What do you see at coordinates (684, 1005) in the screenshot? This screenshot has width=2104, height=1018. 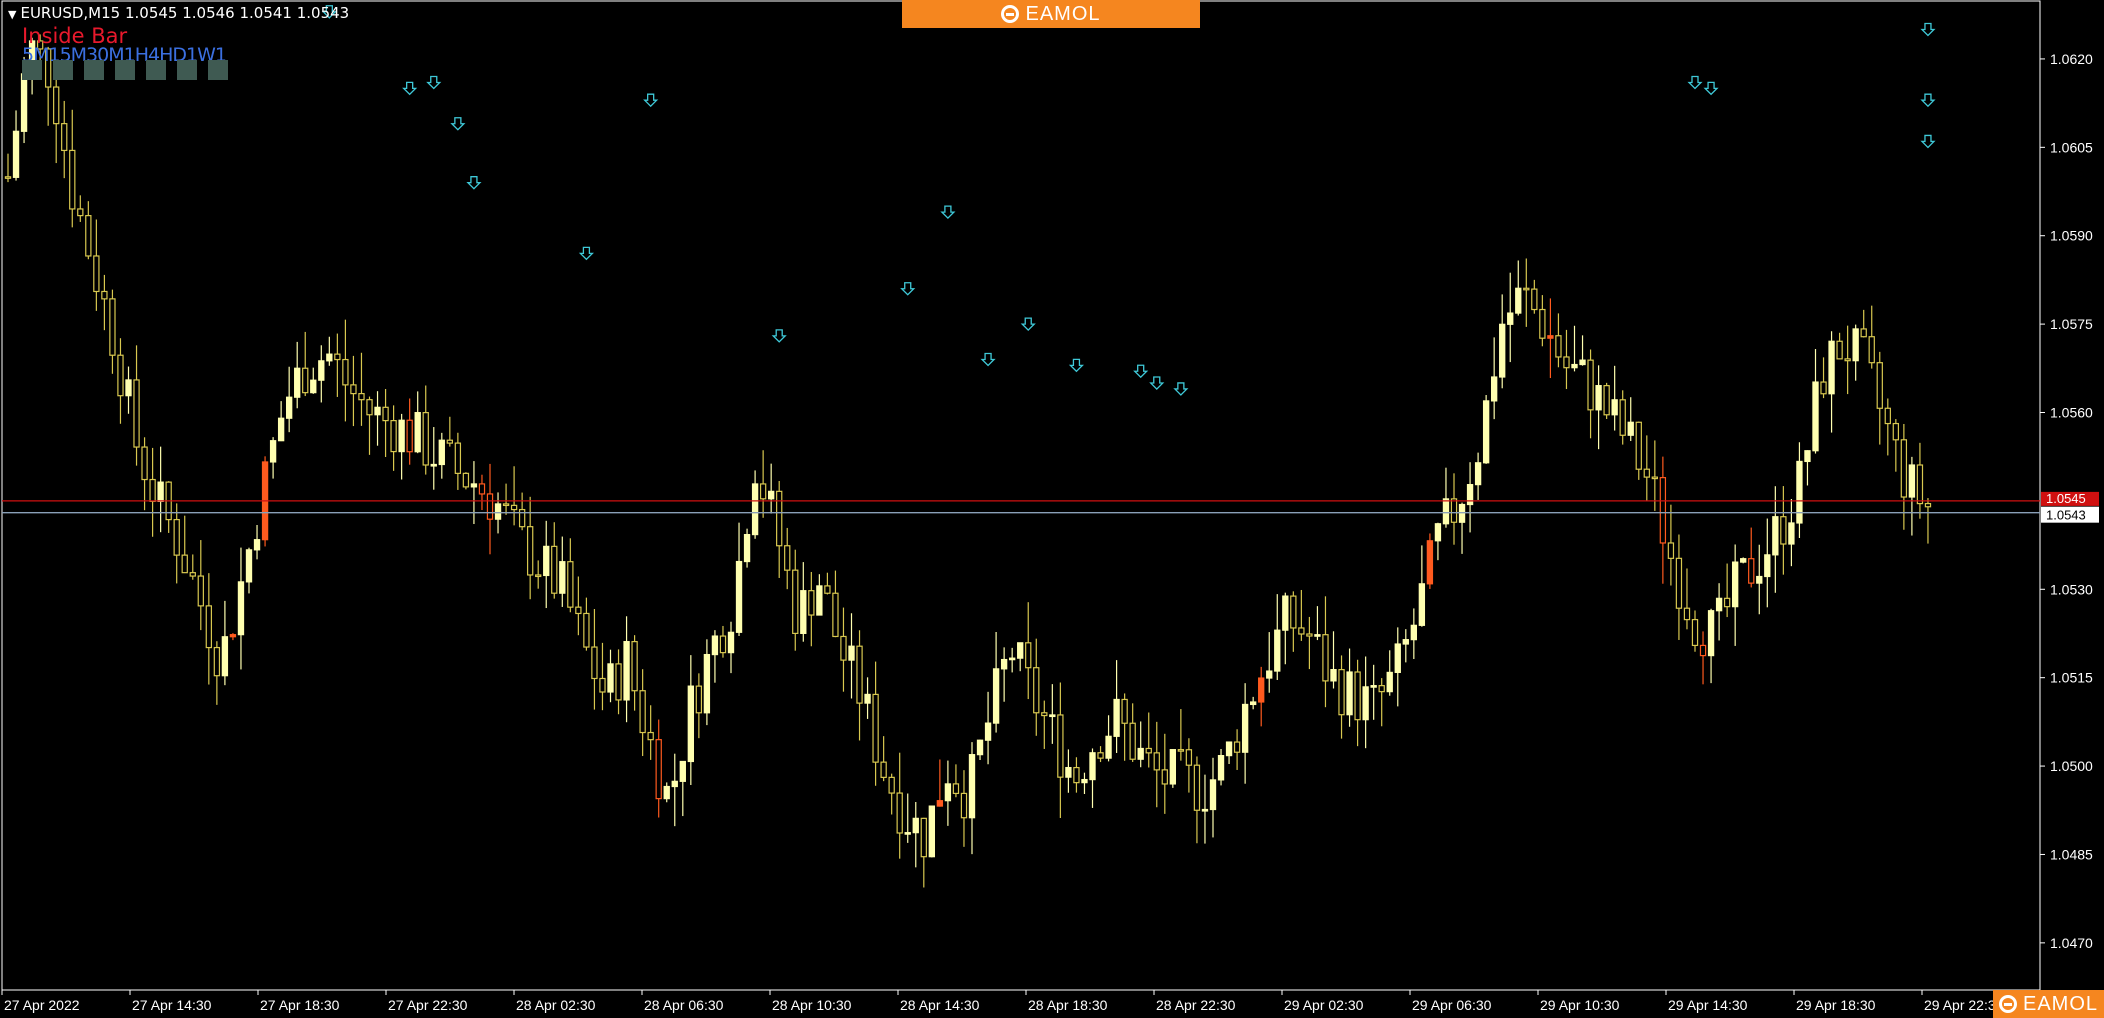 I see `x-tick-label: 28 Apr 06:30` at bounding box center [684, 1005].